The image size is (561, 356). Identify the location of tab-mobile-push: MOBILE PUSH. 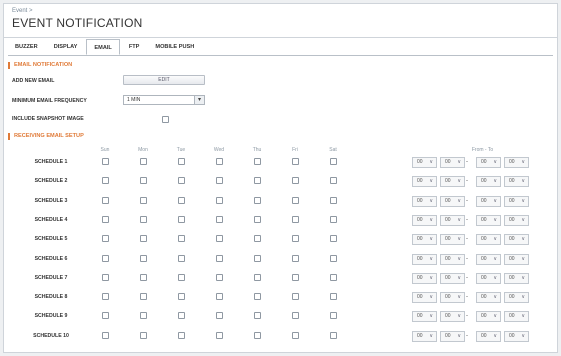
(174, 47).